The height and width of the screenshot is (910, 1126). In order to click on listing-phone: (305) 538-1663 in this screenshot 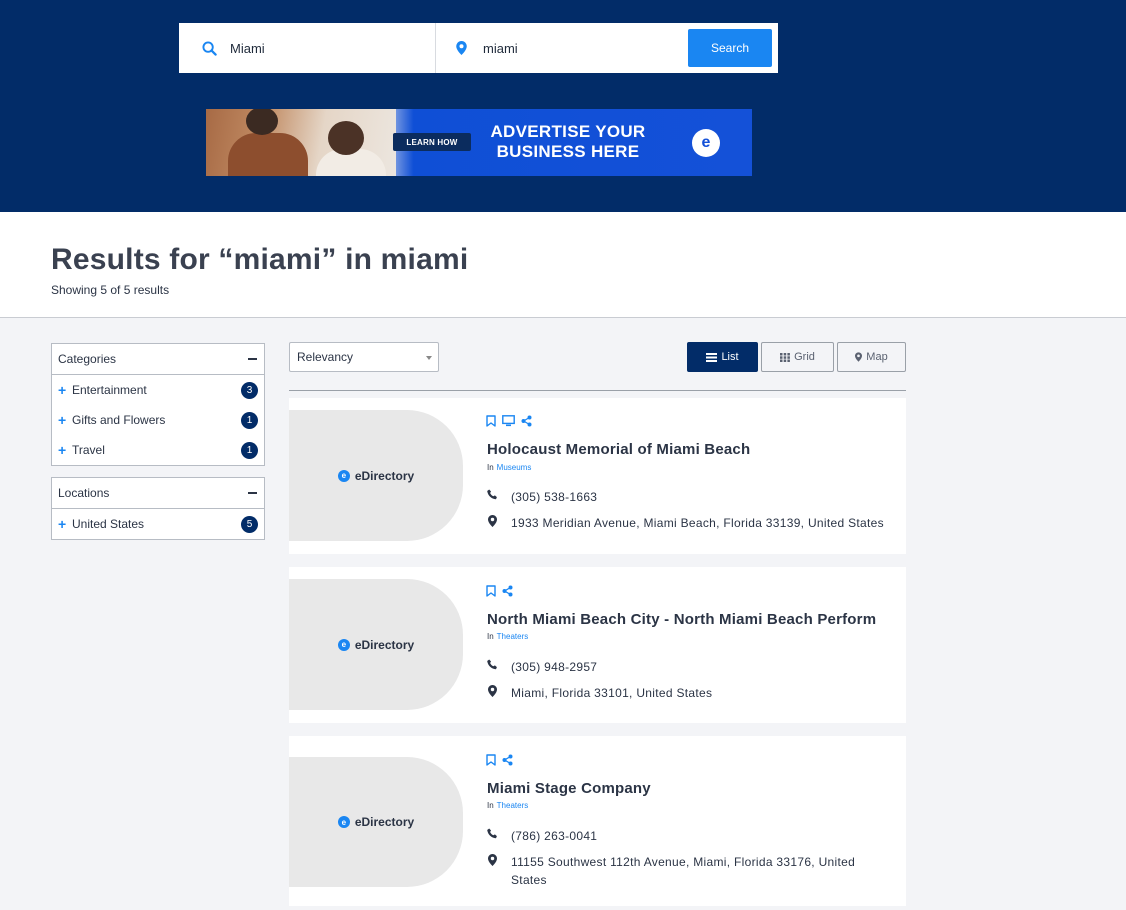, I will do `click(688, 497)`.